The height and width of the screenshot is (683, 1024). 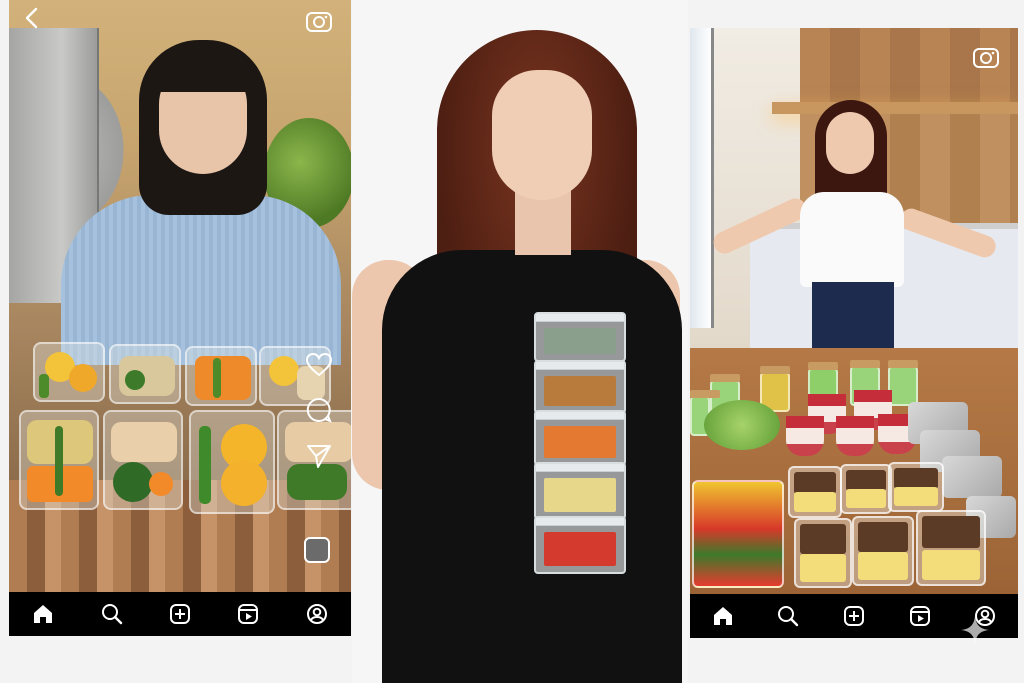 What do you see at coordinates (702, 178) in the screenshot?
I see `window` at bounding box center [702, 178].